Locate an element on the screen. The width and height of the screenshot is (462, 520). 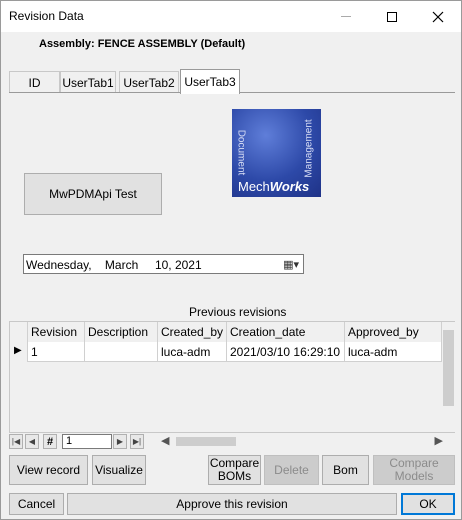
previous-revisions-label: Previous revisions is located at coordinates (238, 312).